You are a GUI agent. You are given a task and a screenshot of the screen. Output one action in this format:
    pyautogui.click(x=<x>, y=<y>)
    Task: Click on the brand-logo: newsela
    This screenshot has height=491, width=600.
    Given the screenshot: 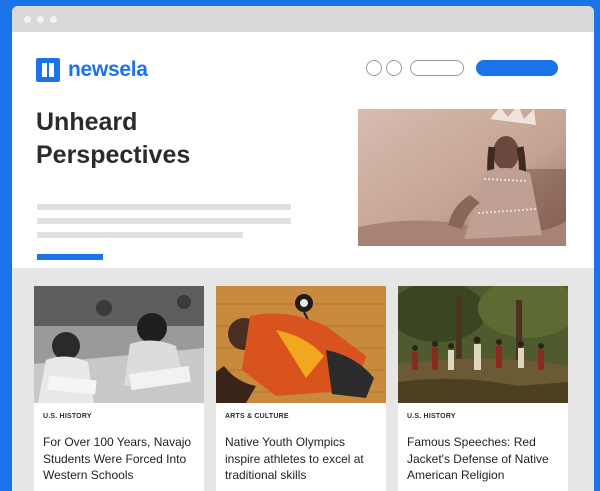 What is the action you would take?
    pyautogui.click(x=92, y=70)
    